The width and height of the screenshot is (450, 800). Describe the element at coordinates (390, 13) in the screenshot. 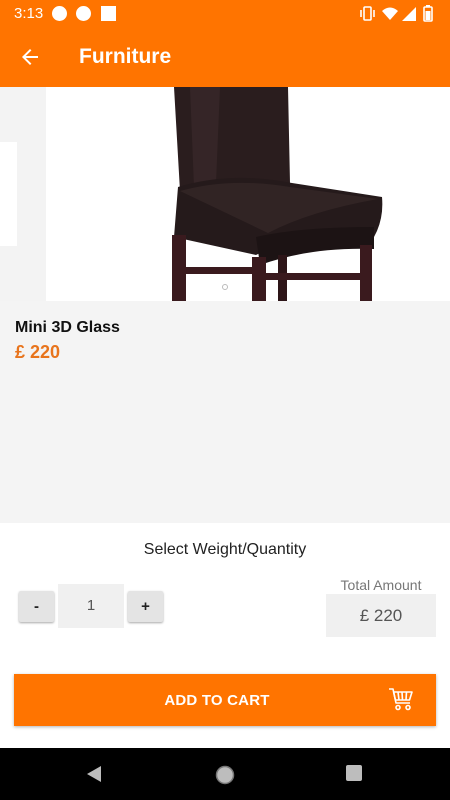

I see `wifi-icon` at that location.